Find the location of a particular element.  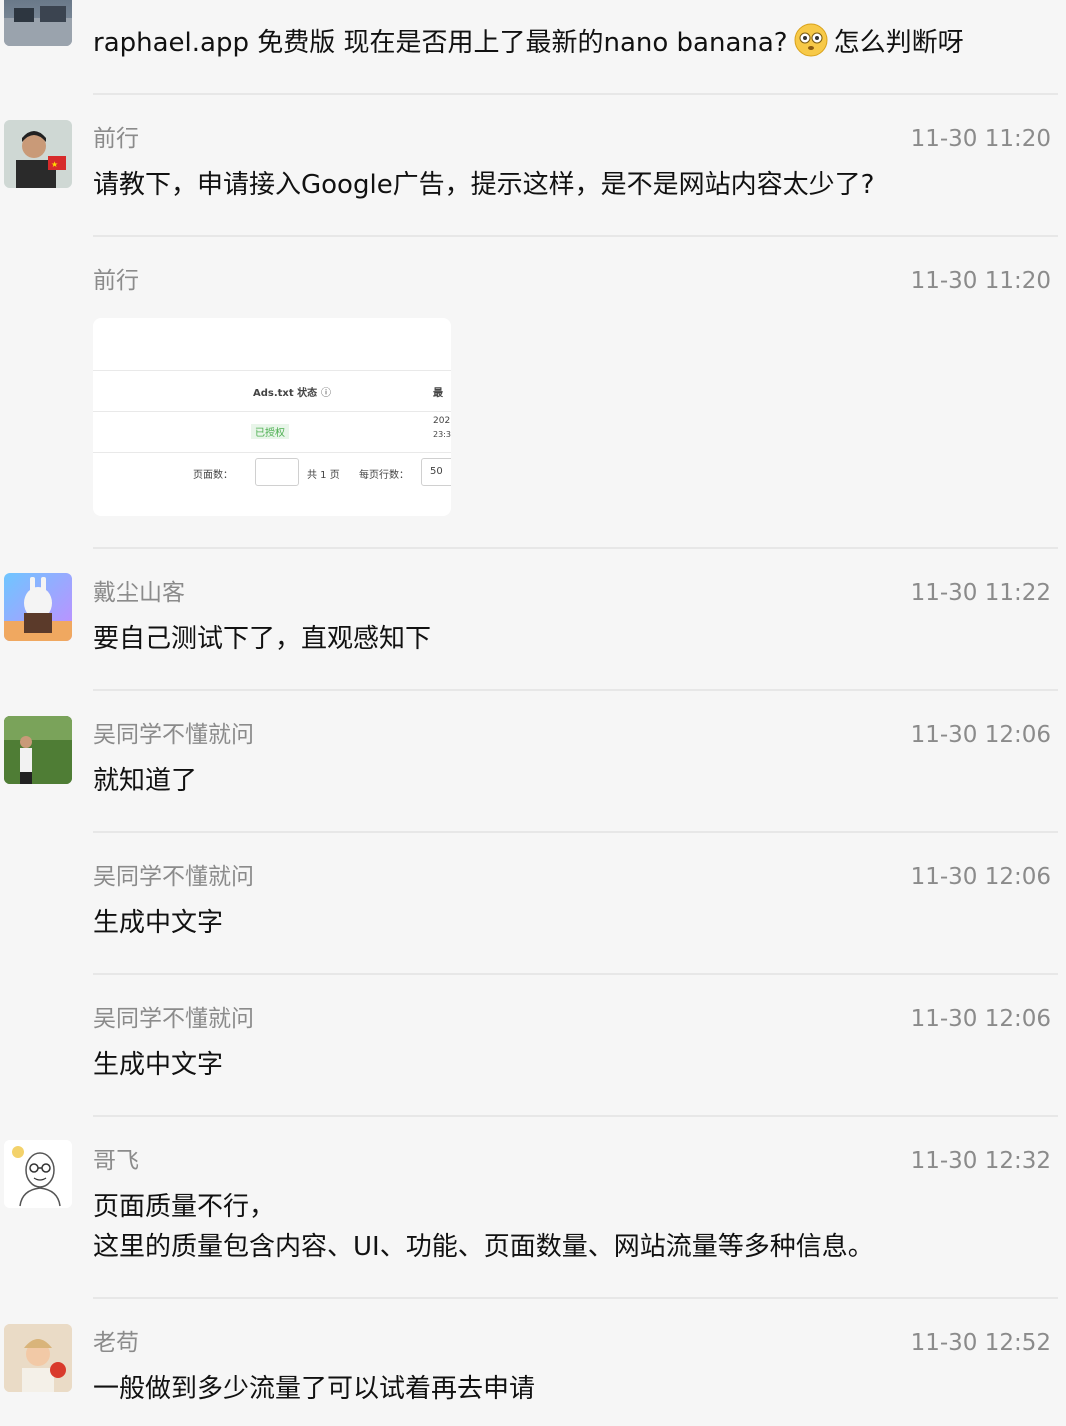

ads-txt-status-header: Ads.txt 状态 is located at coordinates (285, 393).